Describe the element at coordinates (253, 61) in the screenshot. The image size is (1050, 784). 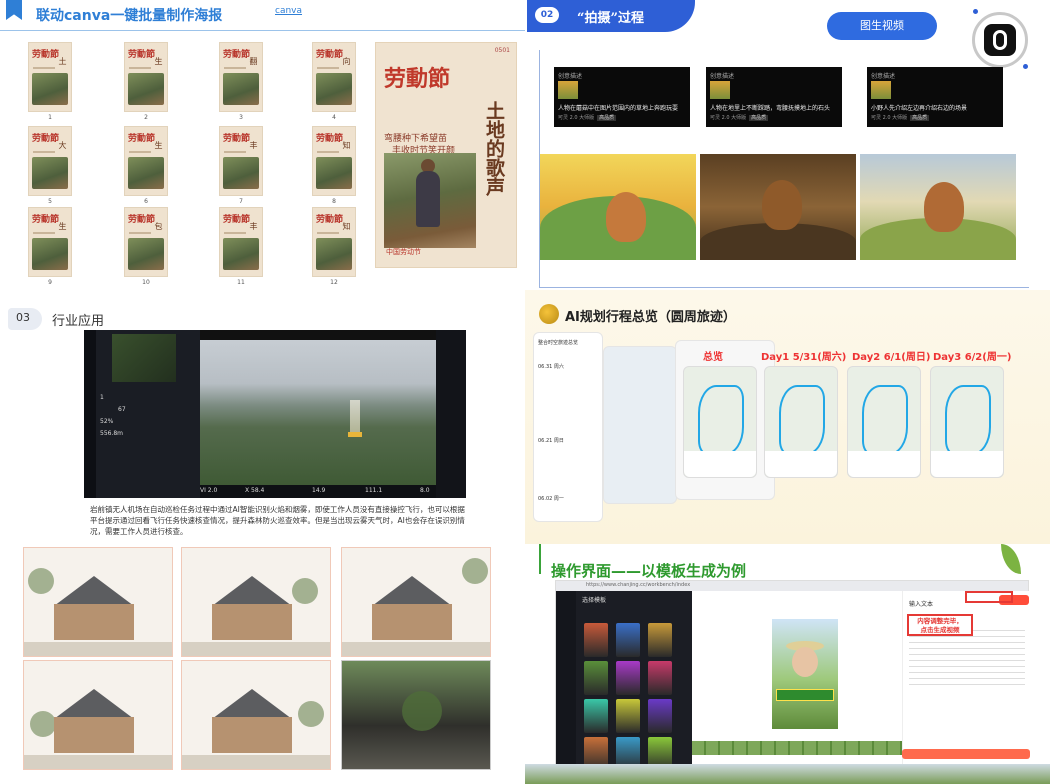
I see `poster-vertical-text: 翻` at that location.